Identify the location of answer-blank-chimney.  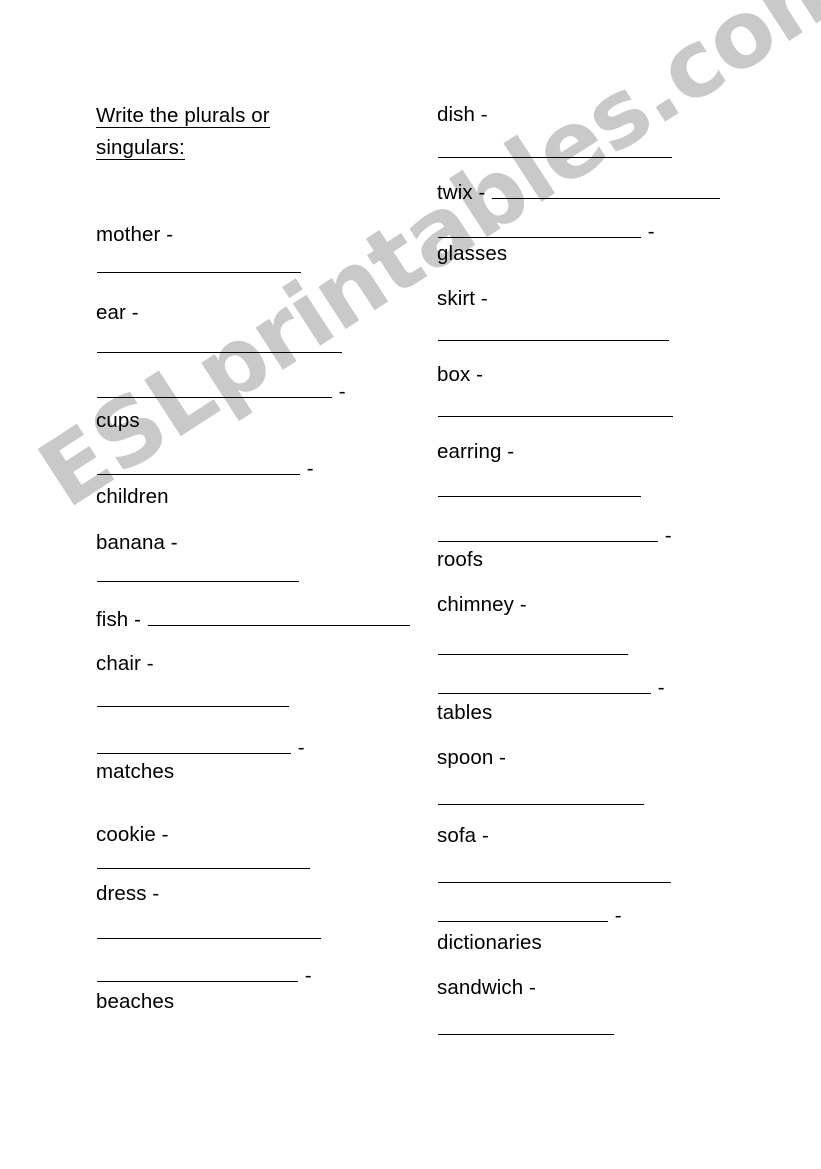
(533, 645).